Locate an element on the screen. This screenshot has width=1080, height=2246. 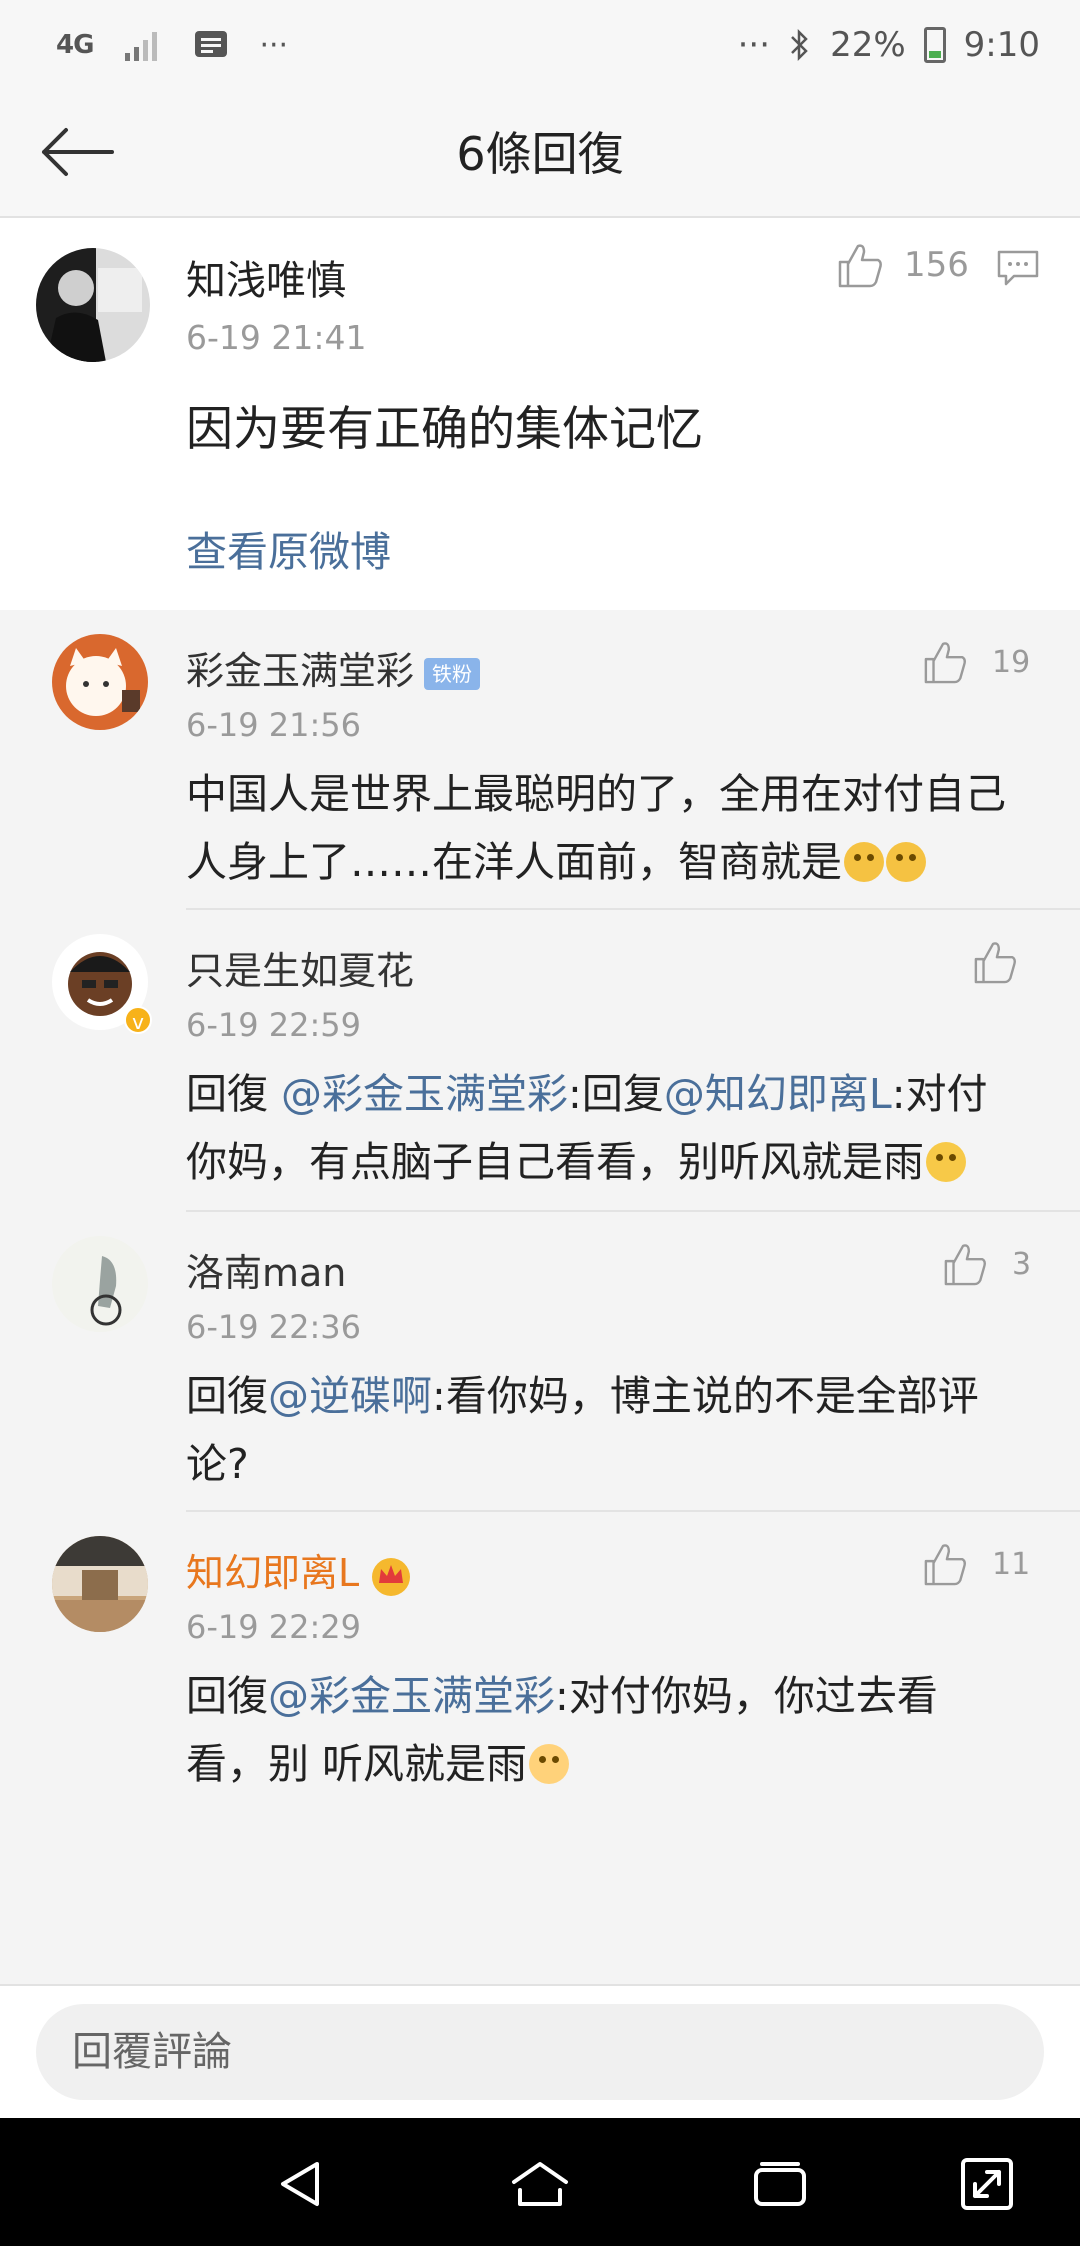
author-name-text: 知幻即离L is located at coordinates (273, 1573).